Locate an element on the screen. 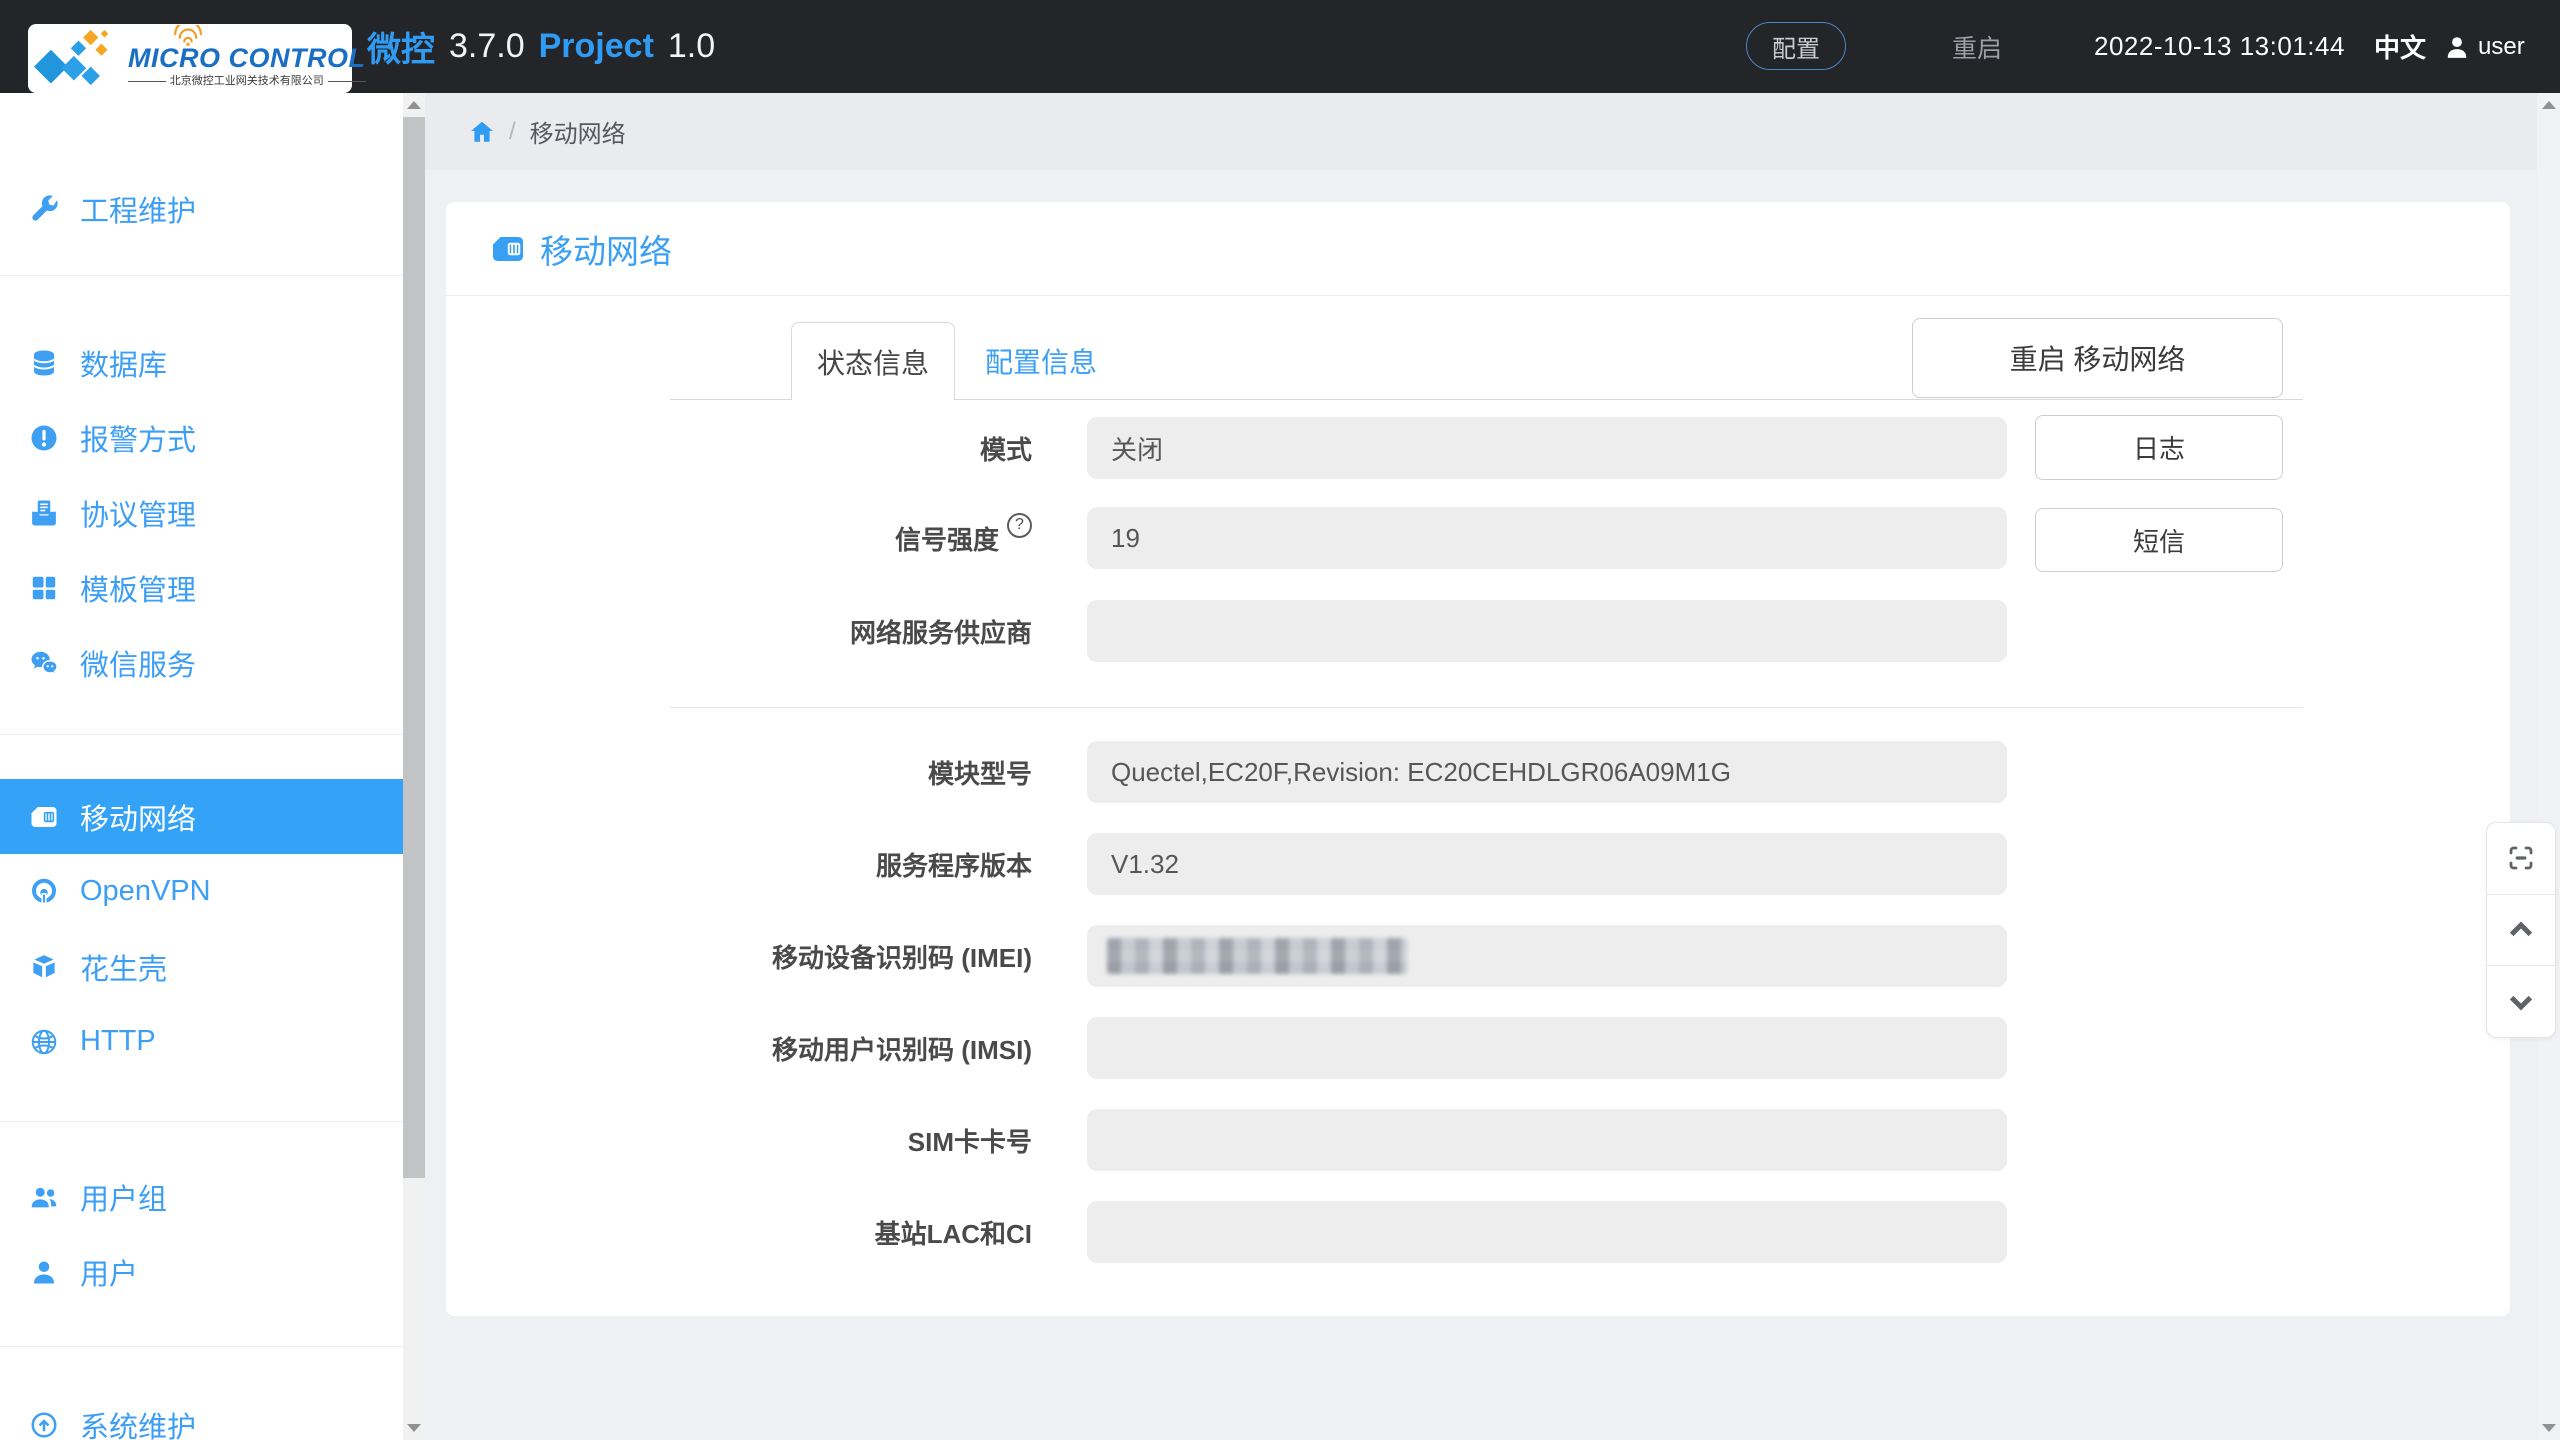  user-menu: user is located at coordinates (2484, 46).